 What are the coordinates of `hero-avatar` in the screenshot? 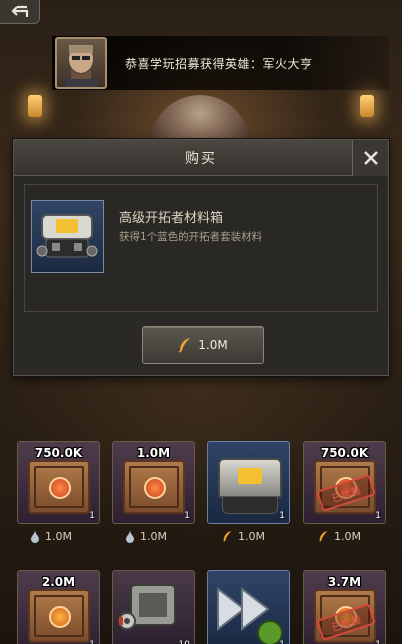 It's located at (81, 63).